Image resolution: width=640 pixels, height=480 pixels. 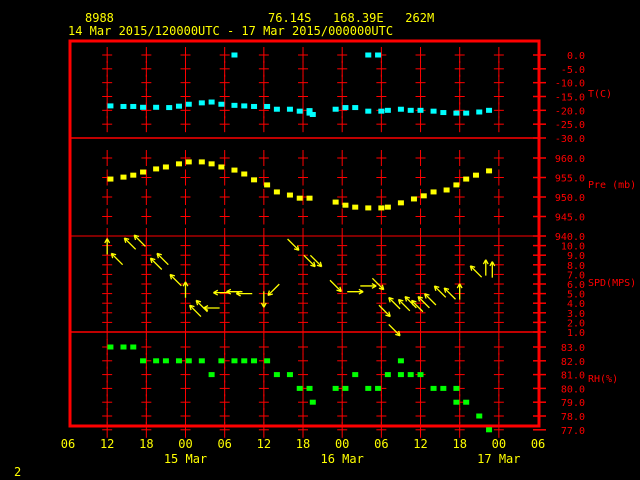 I want to click on y-tick-label: 955.0, so click(x=570, y=179).